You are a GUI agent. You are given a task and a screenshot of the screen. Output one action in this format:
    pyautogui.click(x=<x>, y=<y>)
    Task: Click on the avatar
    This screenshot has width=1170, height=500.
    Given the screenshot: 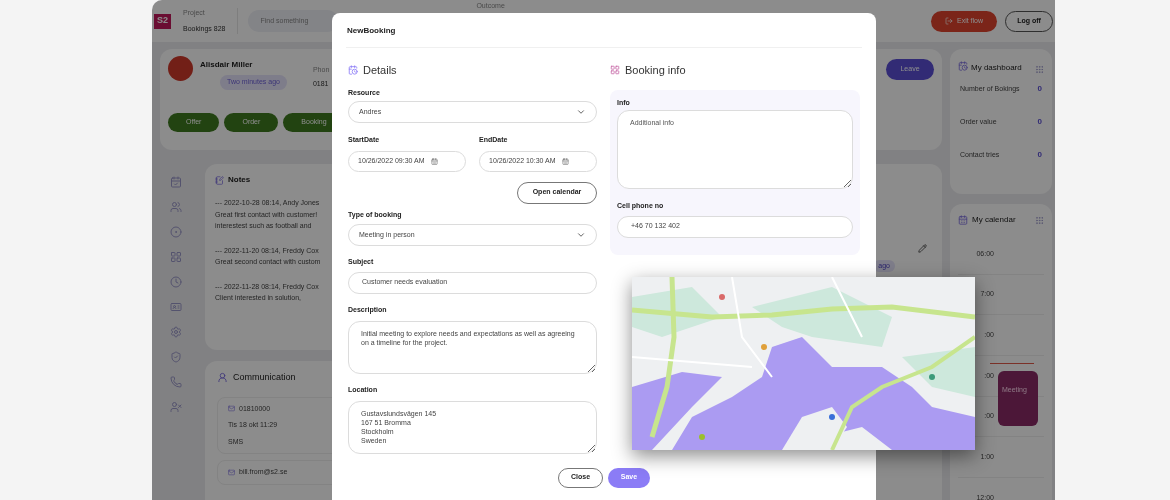 What is the action you would take?
    pyautogui.click(x=180, y=68)
    